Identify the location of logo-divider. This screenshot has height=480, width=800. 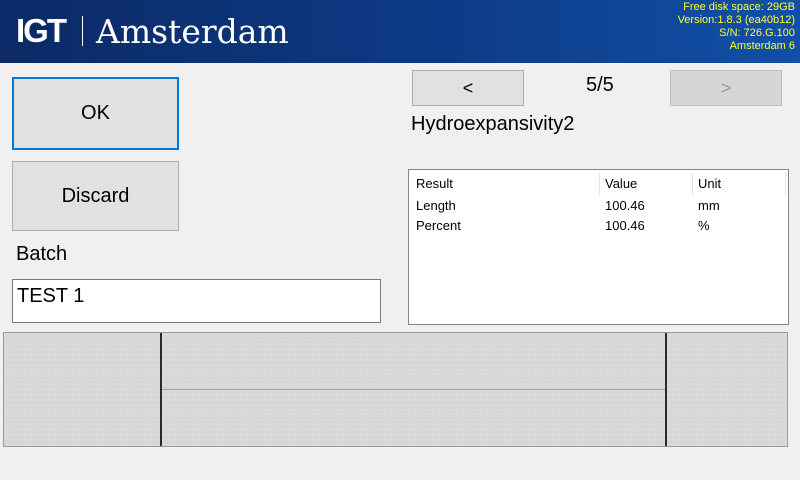
(82, 31).